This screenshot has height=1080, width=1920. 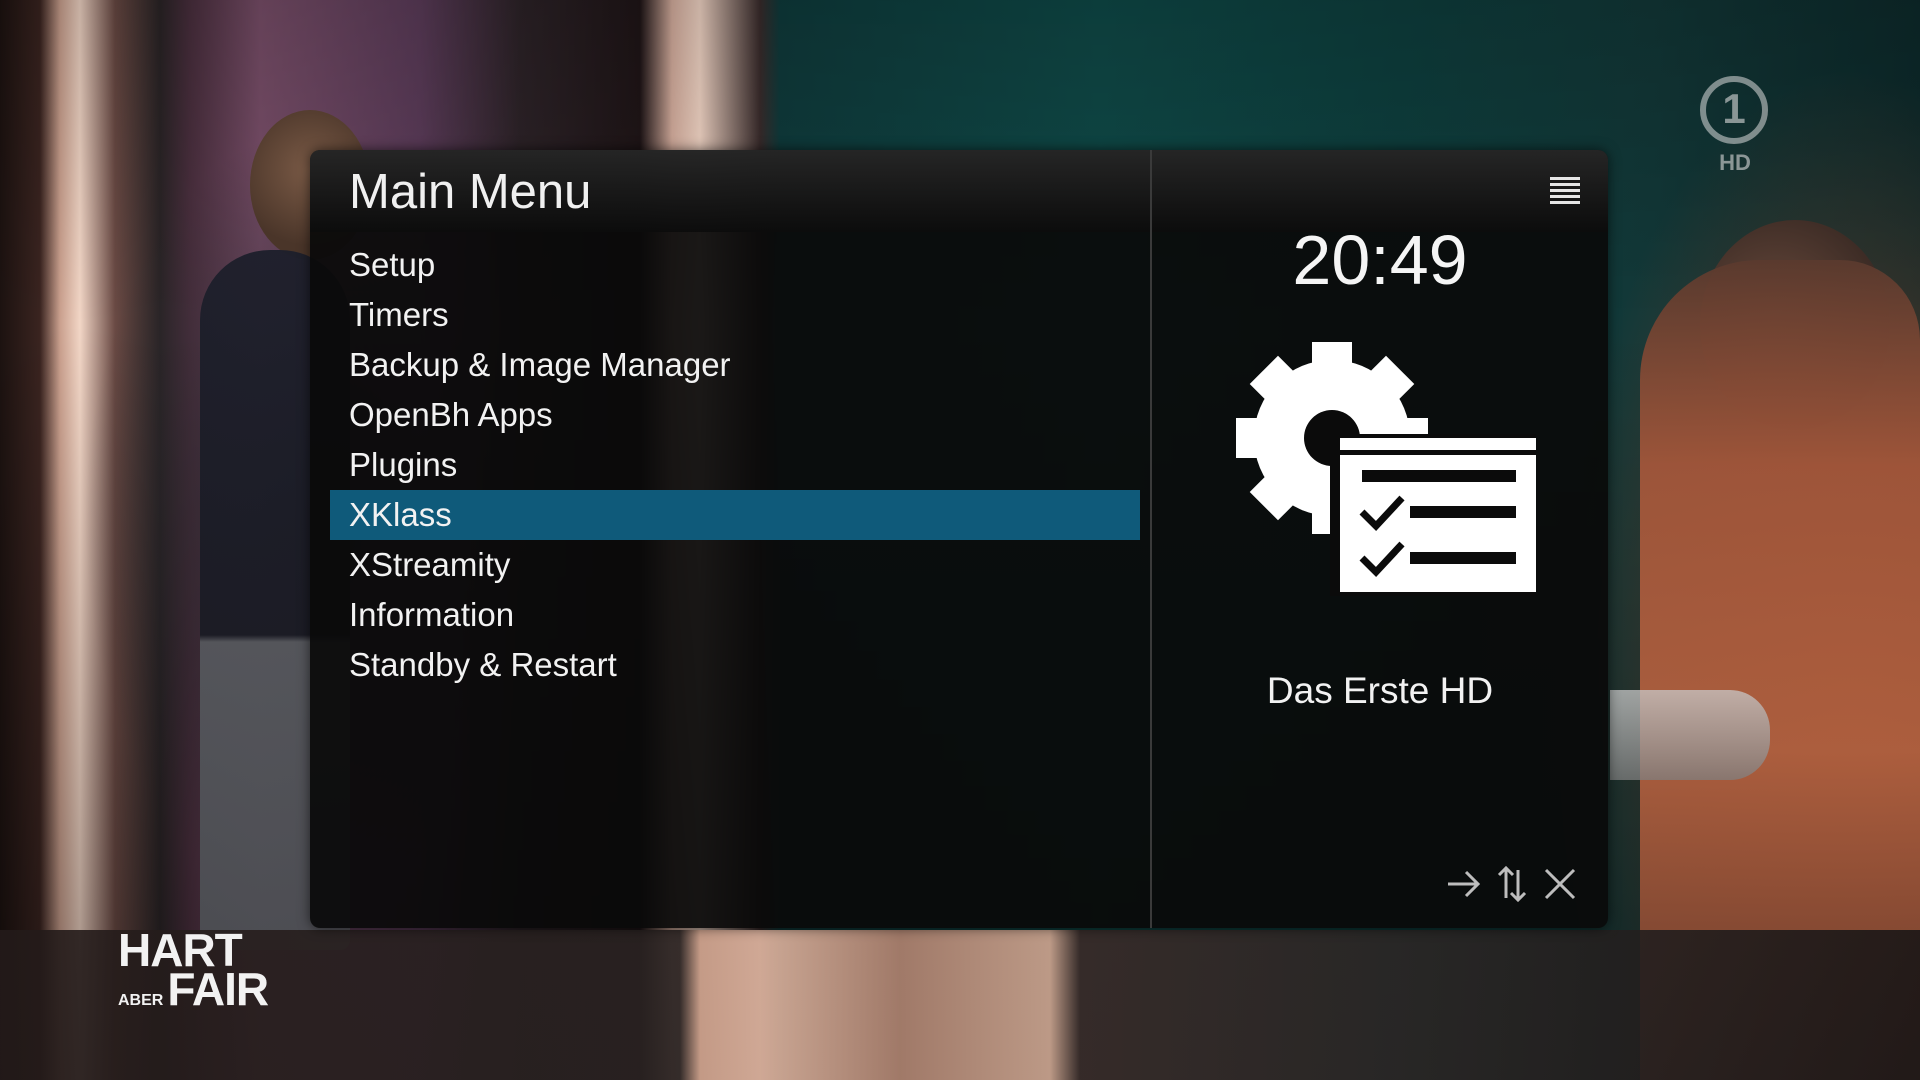 I want to click on footer-icon-bar, so click(x=1512, y=884).